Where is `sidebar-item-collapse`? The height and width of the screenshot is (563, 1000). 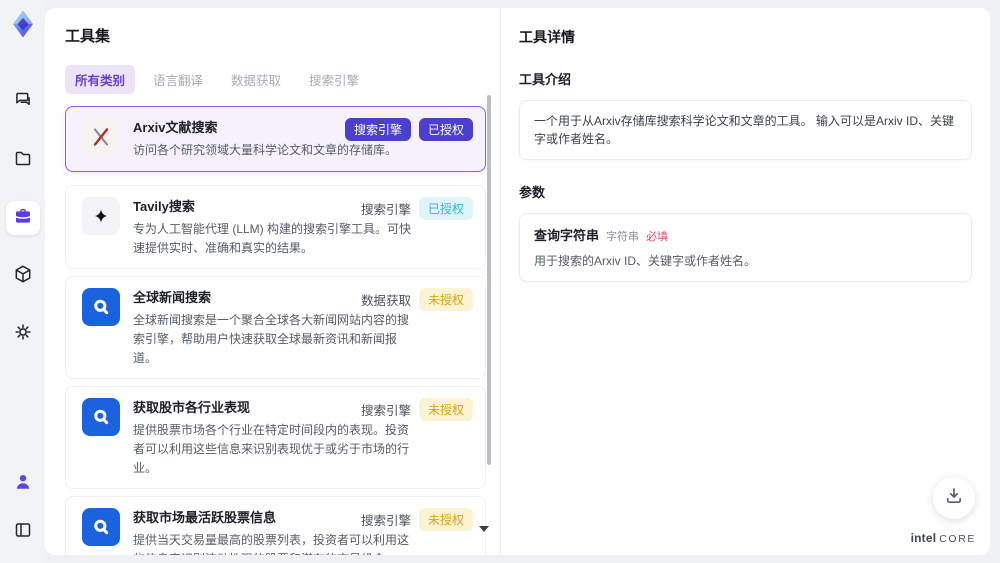 sidebar-item-collapse is located at coordinates (23, 532).